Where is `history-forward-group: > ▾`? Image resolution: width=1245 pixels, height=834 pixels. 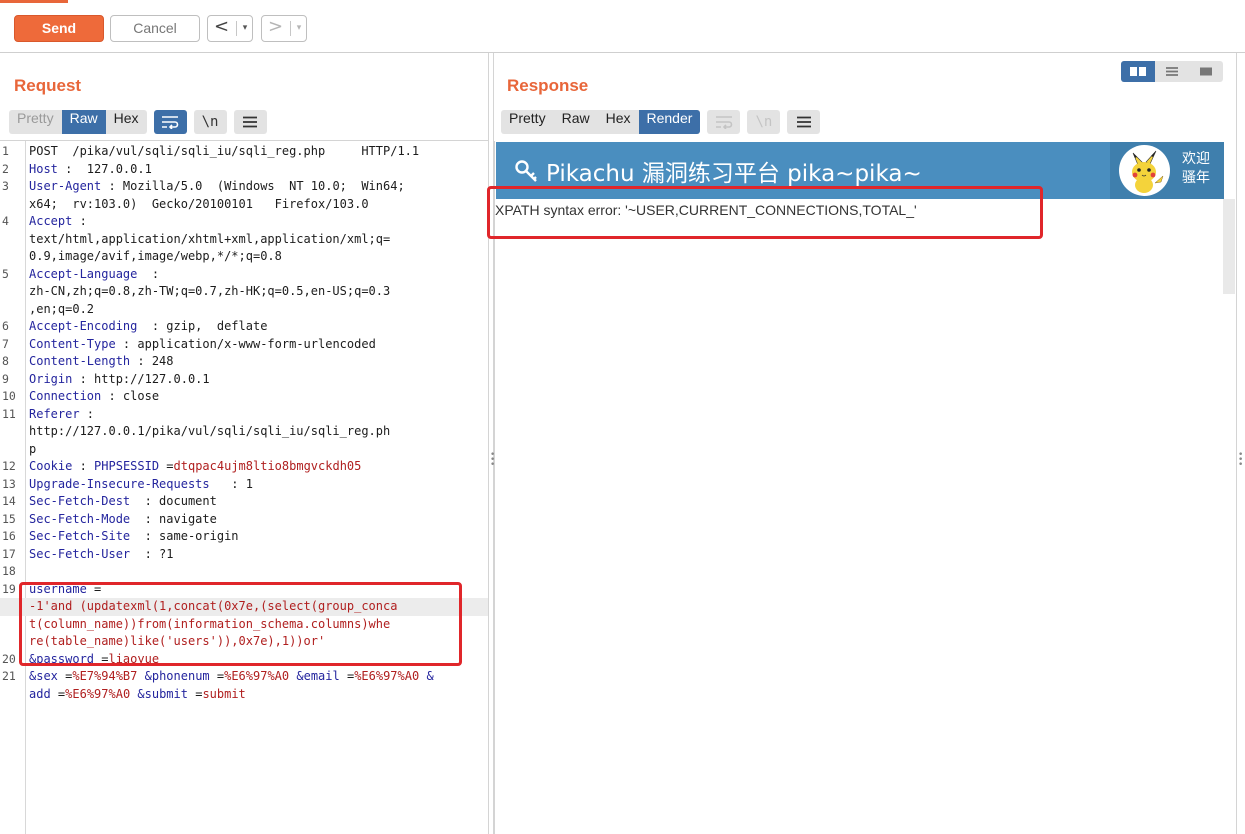 history-forward-group: > ▾ is located at coordinates (284, 28).